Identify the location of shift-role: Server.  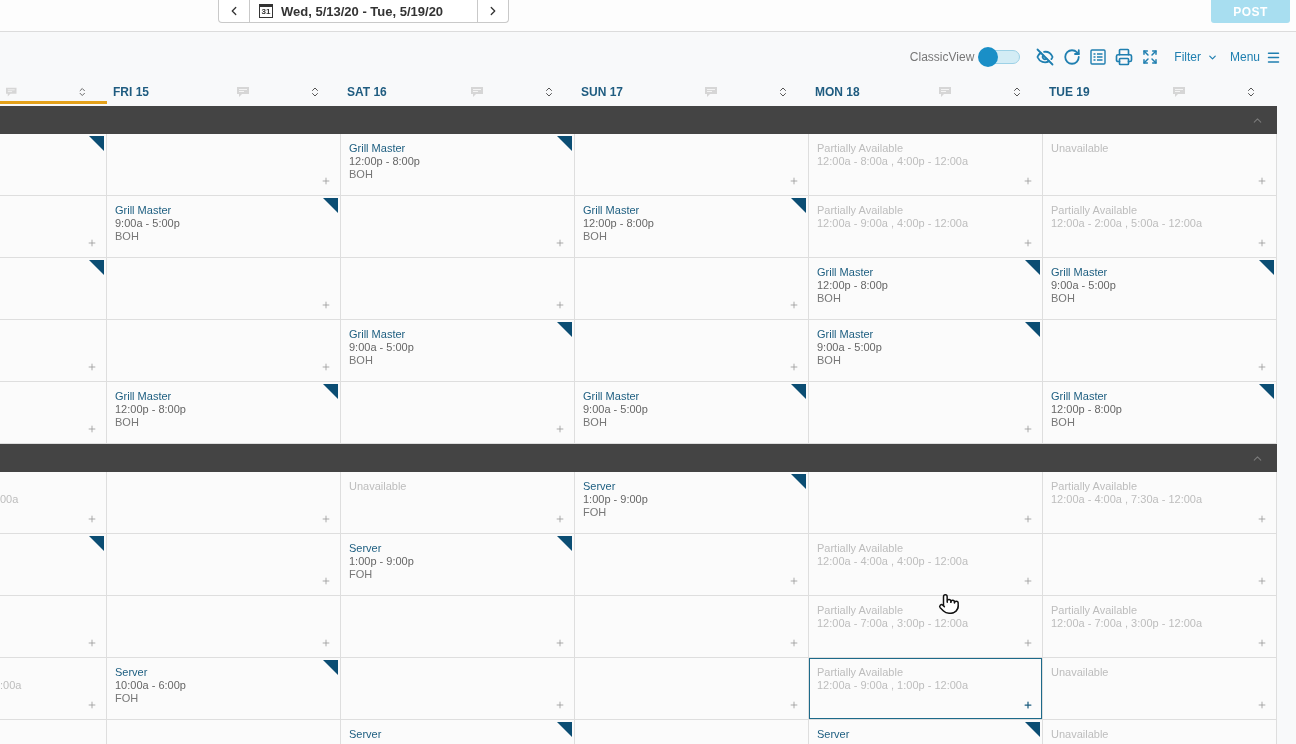
(366, 548).